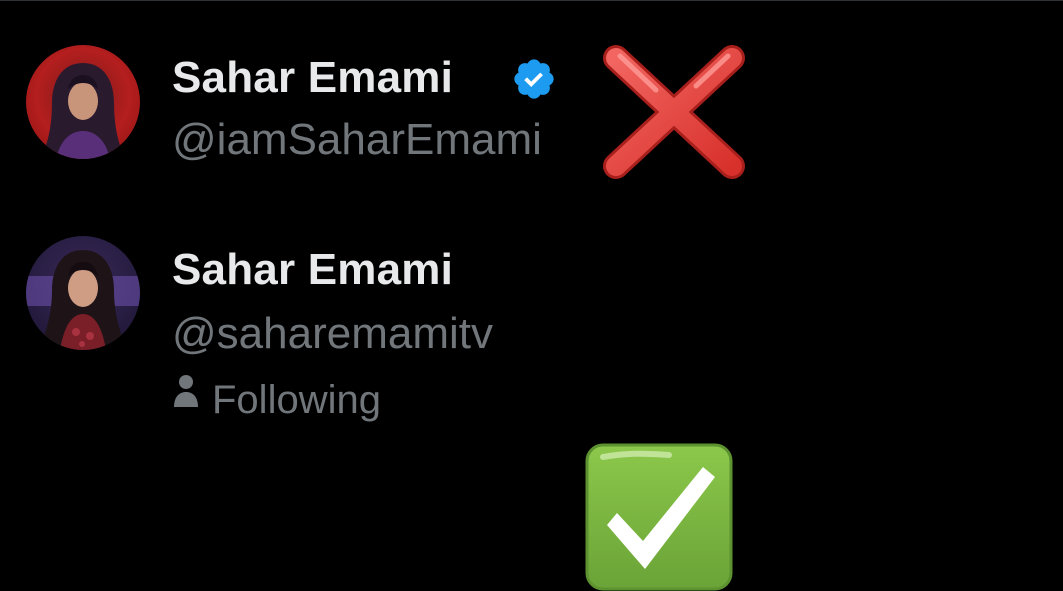  I want to click on following-label: Following, so click(296, 400).